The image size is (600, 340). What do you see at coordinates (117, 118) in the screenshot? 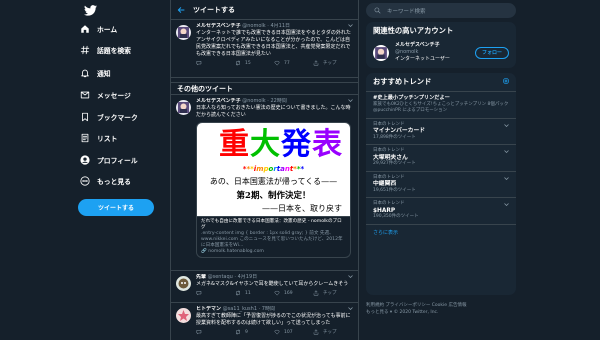
I see `nav-bookmarks-label: ブックマーク` at bounding box center [117, 118].